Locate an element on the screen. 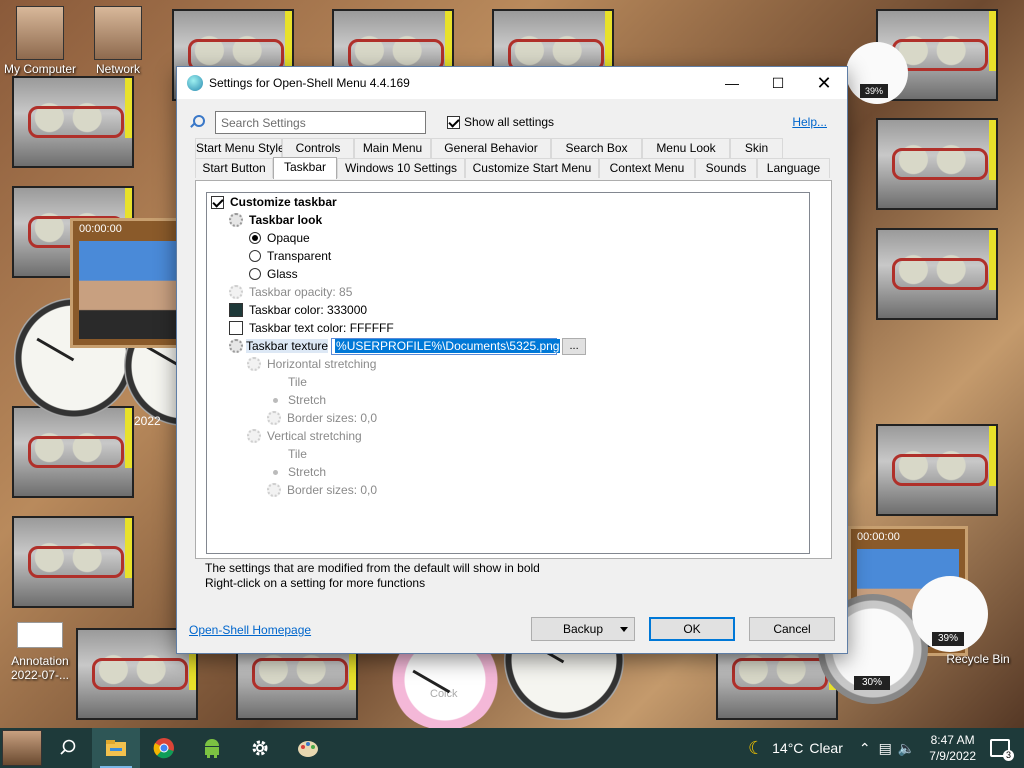  setting-taskbar-opacity: Taskbar opacity: 85 is located at coordinates (290, 292).